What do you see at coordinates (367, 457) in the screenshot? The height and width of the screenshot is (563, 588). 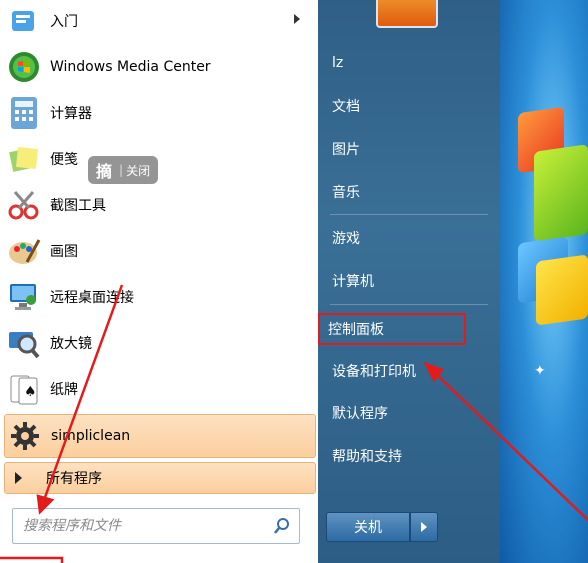 I see `right-item-label: 帮助和支持` at bounding box center [367, 457].